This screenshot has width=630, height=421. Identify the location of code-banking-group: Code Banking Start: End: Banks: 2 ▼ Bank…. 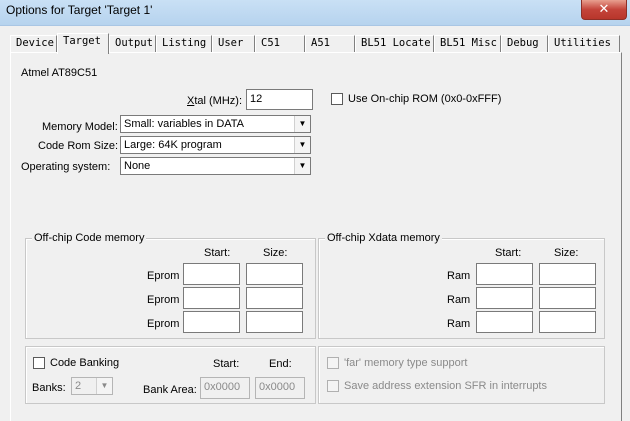
(170, 375).